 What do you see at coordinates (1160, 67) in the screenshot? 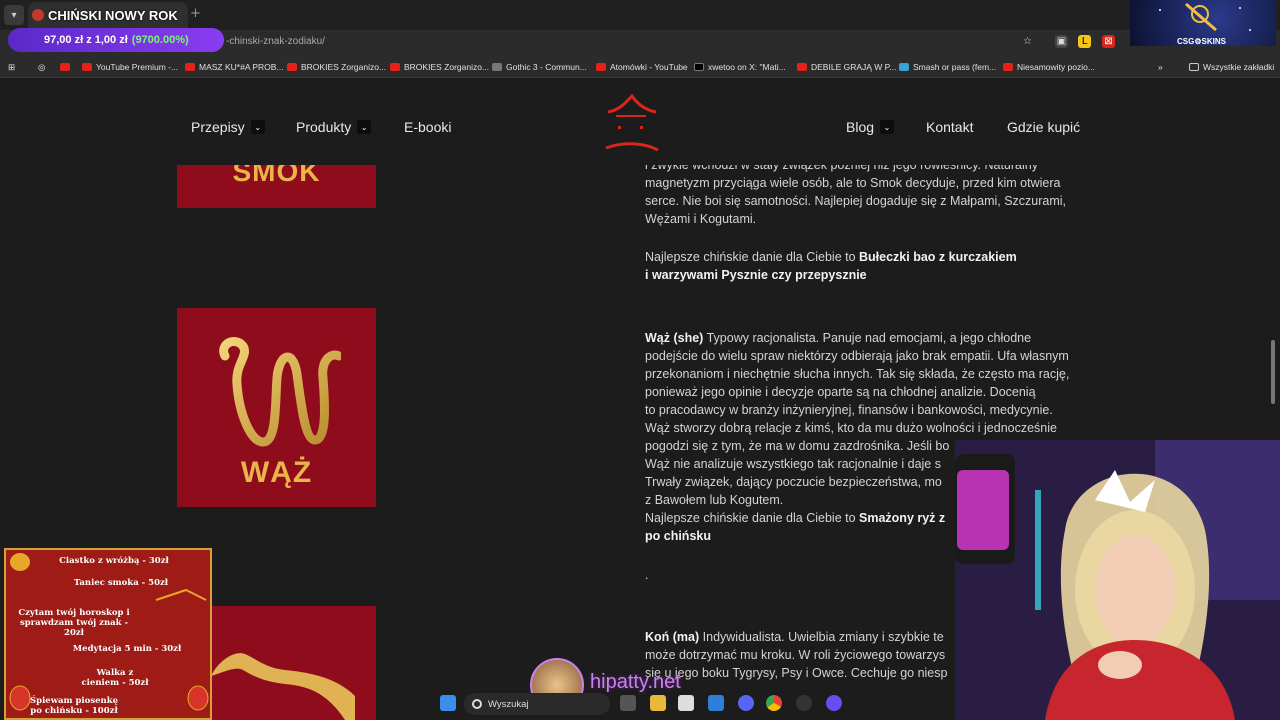
I see `bookmarks-overflow-icon: »` at bounding box center [1160, 67].